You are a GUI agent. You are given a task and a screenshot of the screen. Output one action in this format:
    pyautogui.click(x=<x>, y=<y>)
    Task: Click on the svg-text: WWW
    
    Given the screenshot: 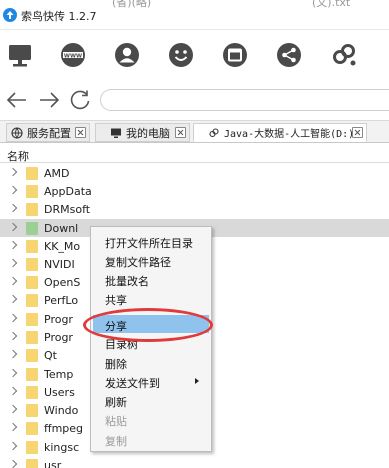 What is the action you would take?
    pyautogui.click(x=73, y=56)
    